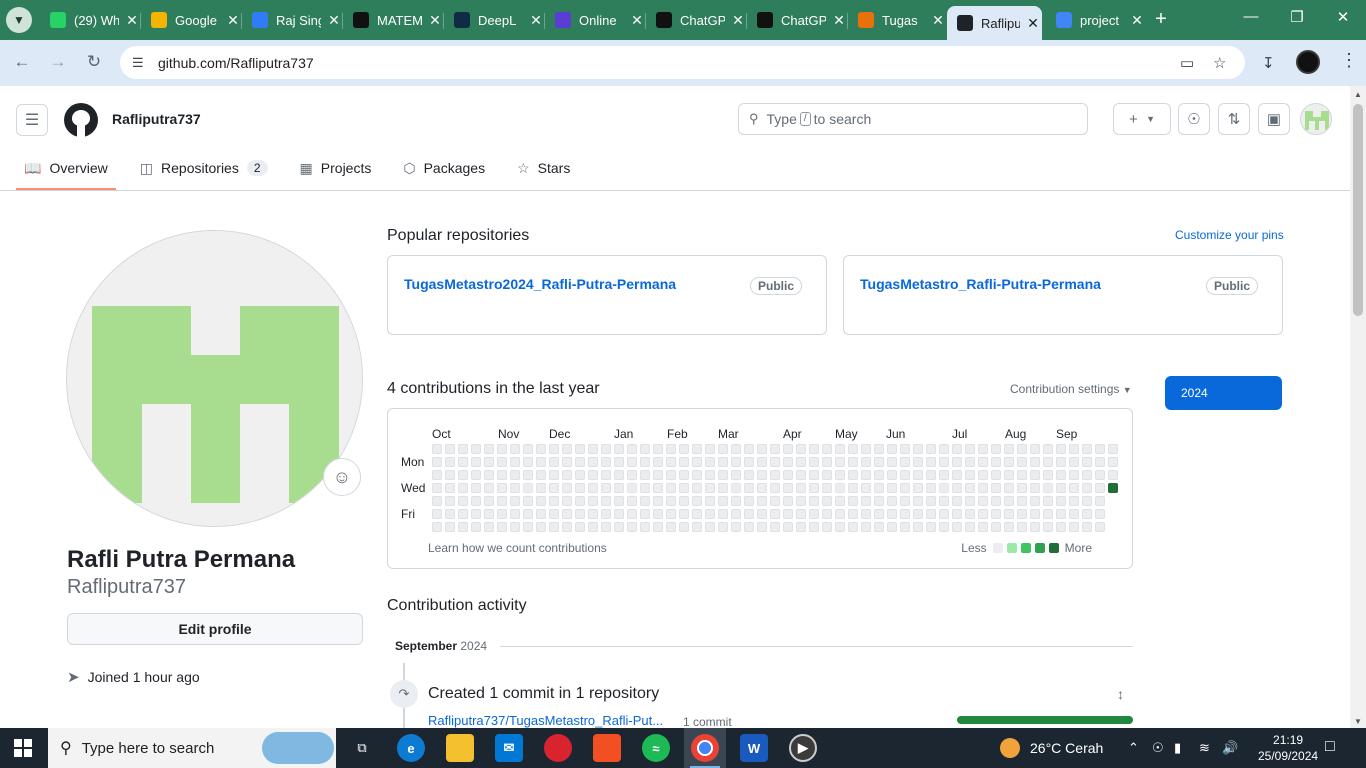 This screenshot has width=1366, height=768. I want to click on address-bar: ☰ github.com/Rafliputra737, so click(682, 62).